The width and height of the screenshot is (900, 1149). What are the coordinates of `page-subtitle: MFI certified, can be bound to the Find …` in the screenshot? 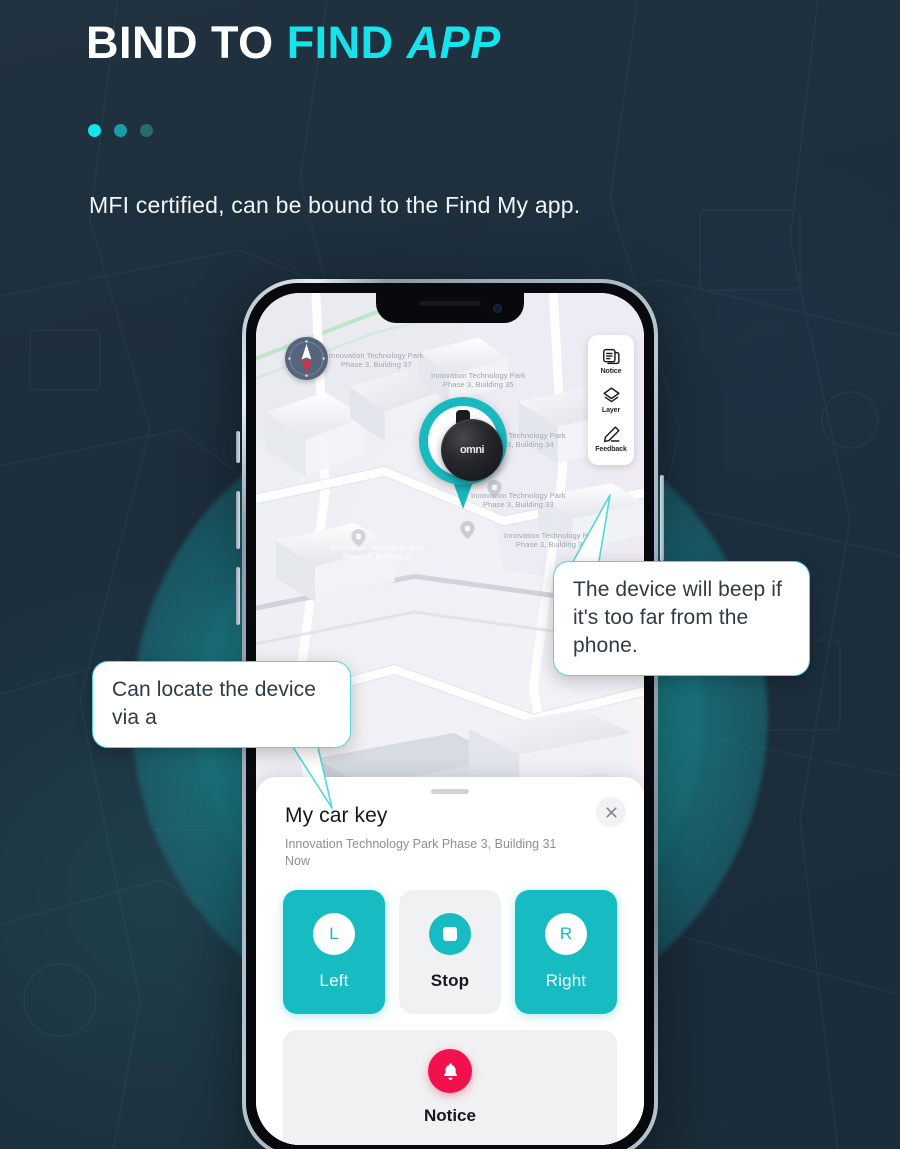 It's located at (335, 205).